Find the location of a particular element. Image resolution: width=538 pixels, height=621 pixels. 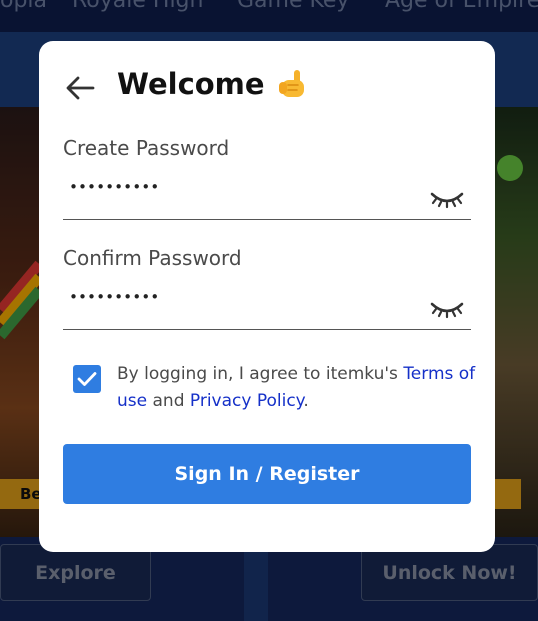

modal-title: Welcome is located at coordinates (214, 84).